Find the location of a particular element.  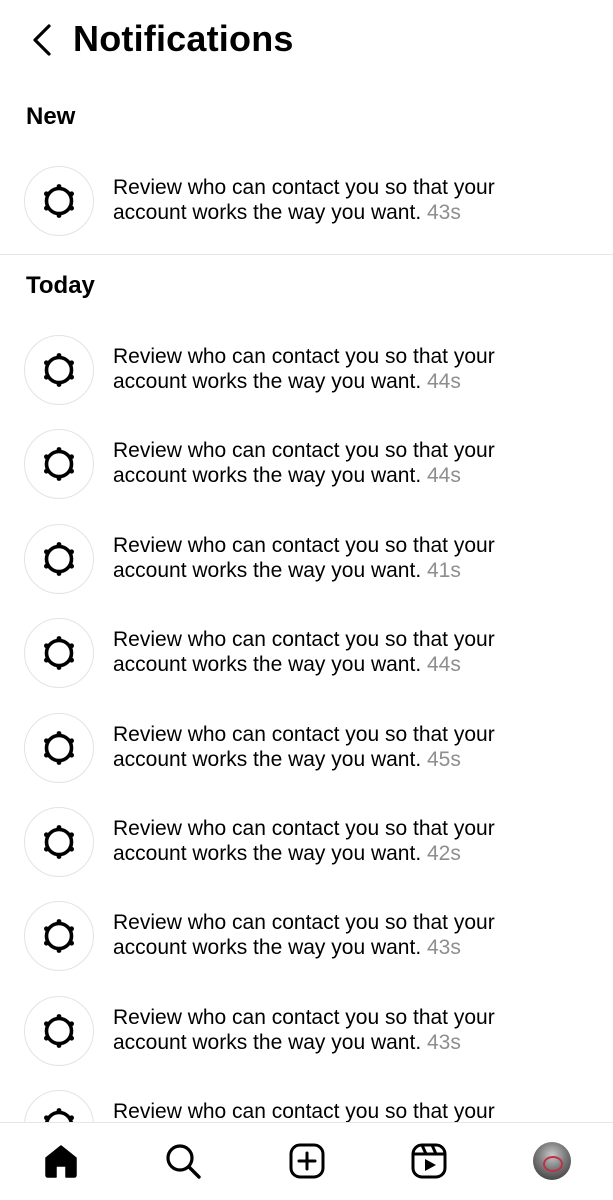

notification-time: 41s is located at coordinates (444, 570).